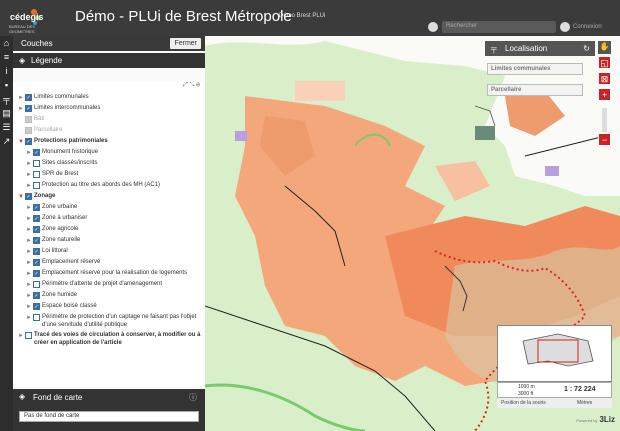 The width and height of the screenshot is (620, 431). I want to click on layer-row: ► ✓ Zone naturelle, so click(109, 240).